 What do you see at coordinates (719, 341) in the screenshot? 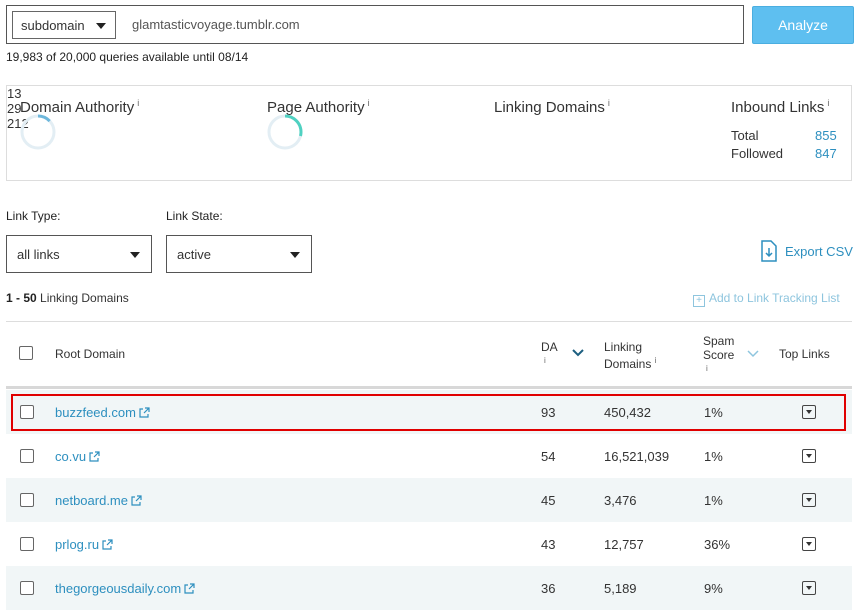
I see `spam-score-header-line1: Spam` at bounding box center [719, 341].